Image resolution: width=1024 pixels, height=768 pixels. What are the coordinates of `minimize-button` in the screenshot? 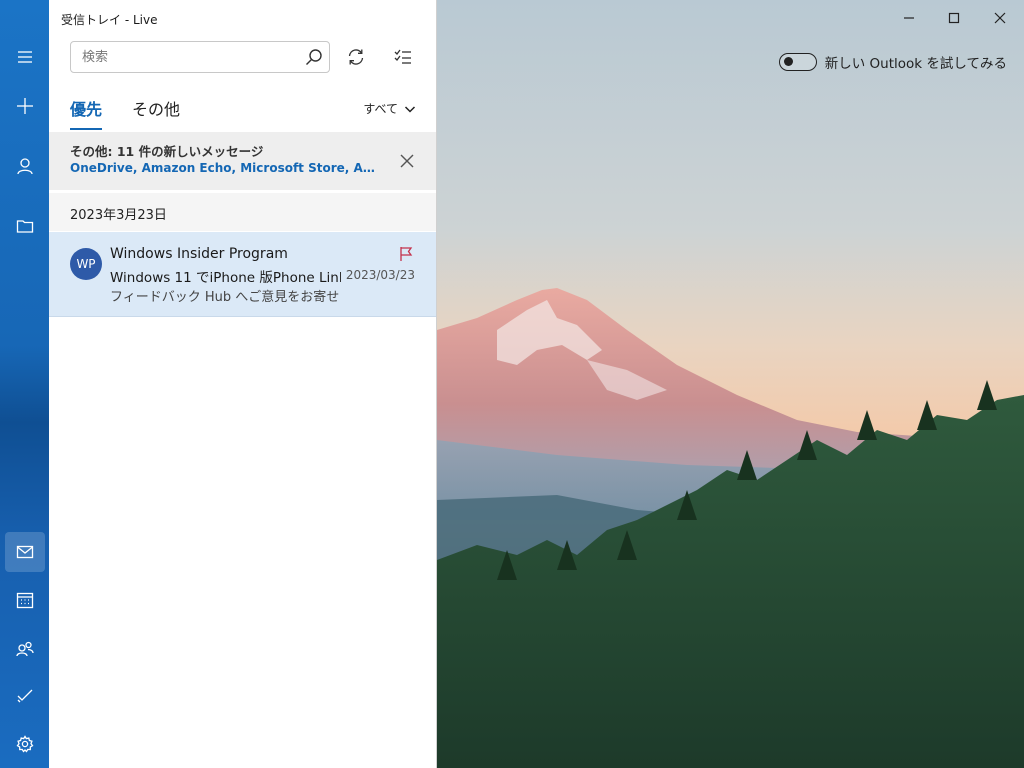 It's located at (909, 18).